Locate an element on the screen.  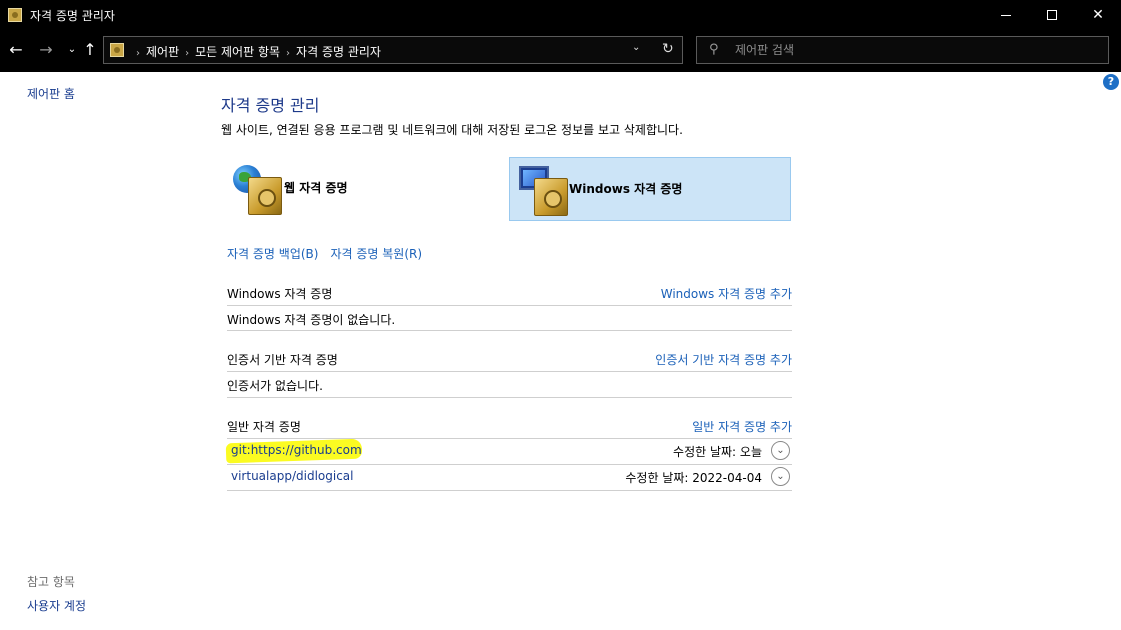
page-title: 자격 증명 관리 is located at coordinates (270, 105).